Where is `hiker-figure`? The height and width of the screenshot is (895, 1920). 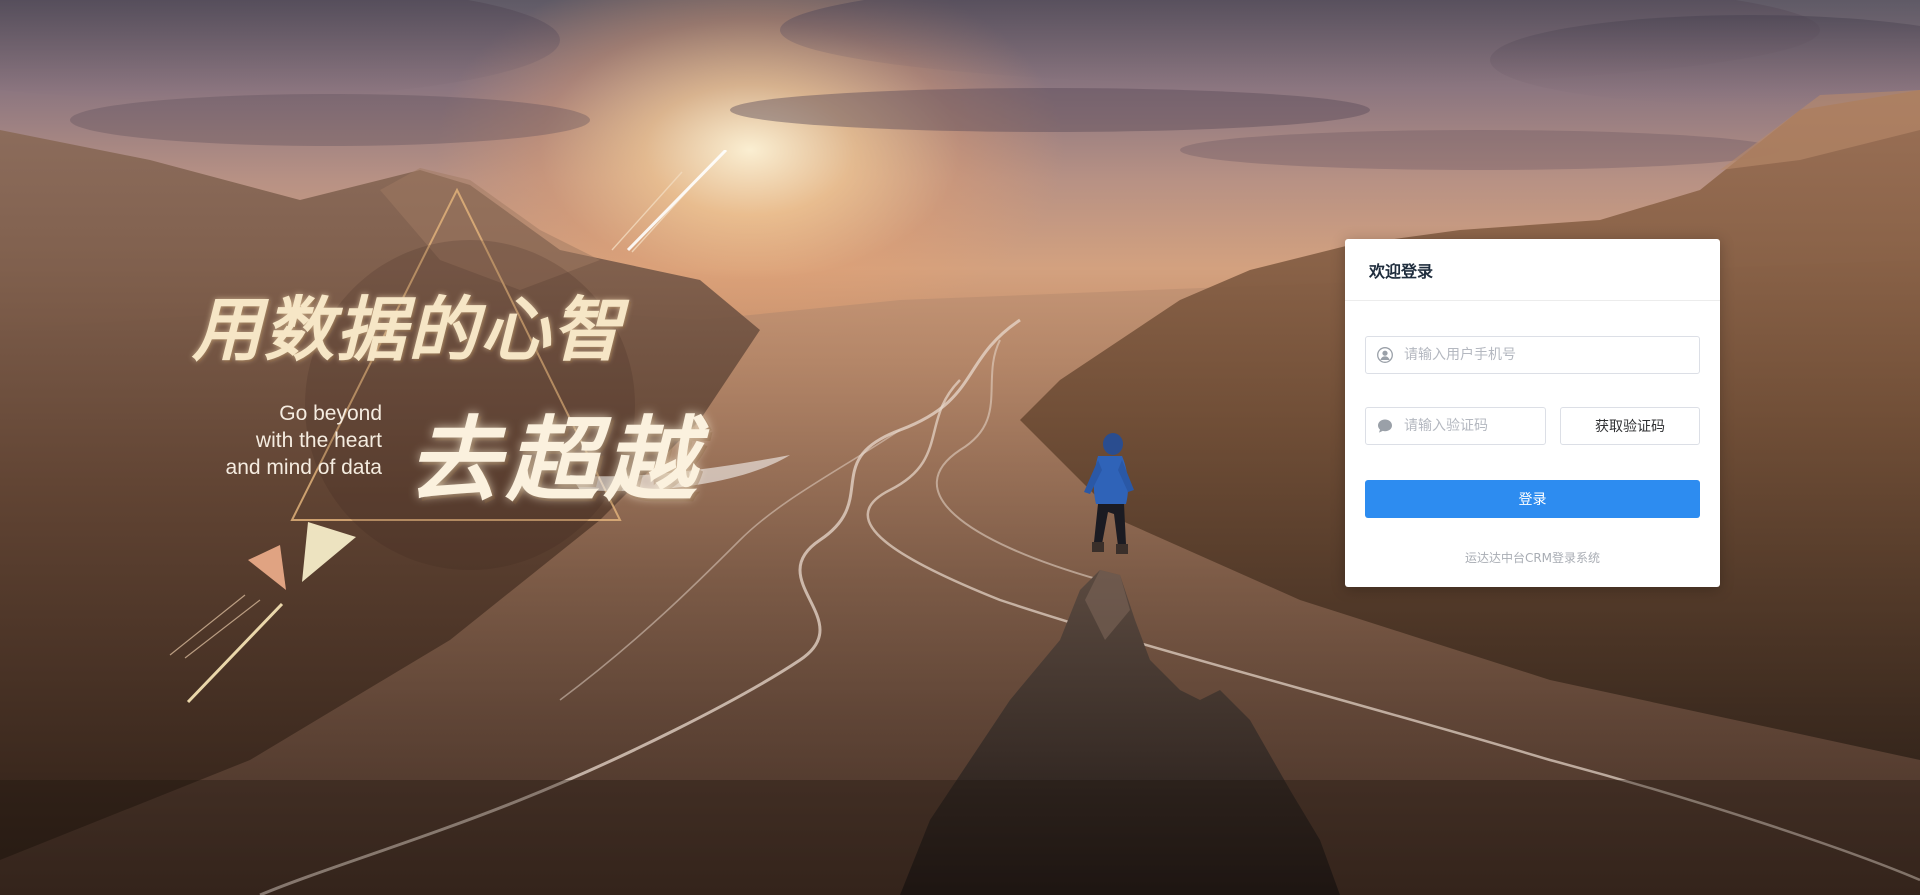 hiker-figure is located at coordinates (1109, 493).